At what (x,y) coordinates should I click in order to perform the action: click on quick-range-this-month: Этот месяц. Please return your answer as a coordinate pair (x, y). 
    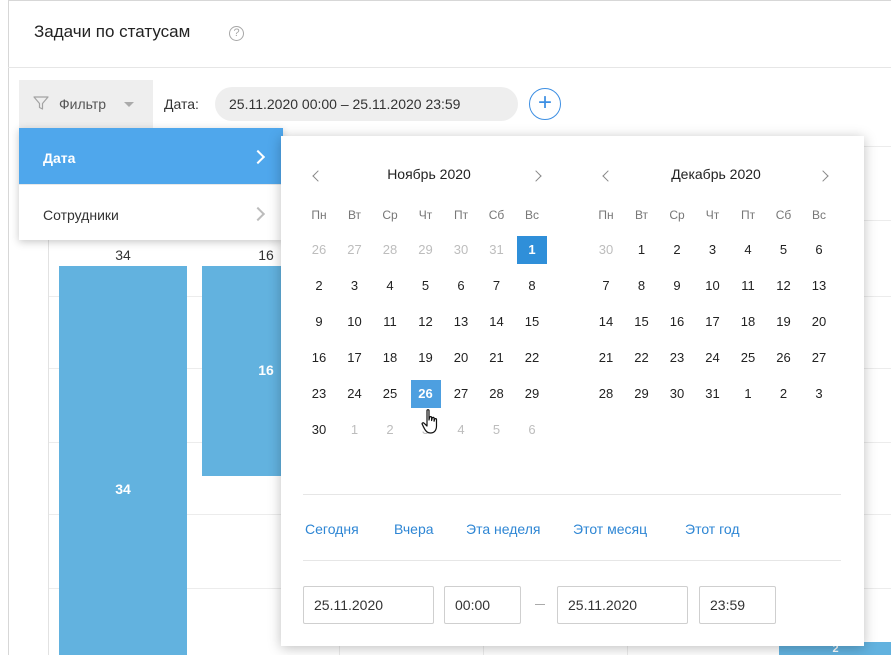
    Looking at the image, I should click on (610, 529).